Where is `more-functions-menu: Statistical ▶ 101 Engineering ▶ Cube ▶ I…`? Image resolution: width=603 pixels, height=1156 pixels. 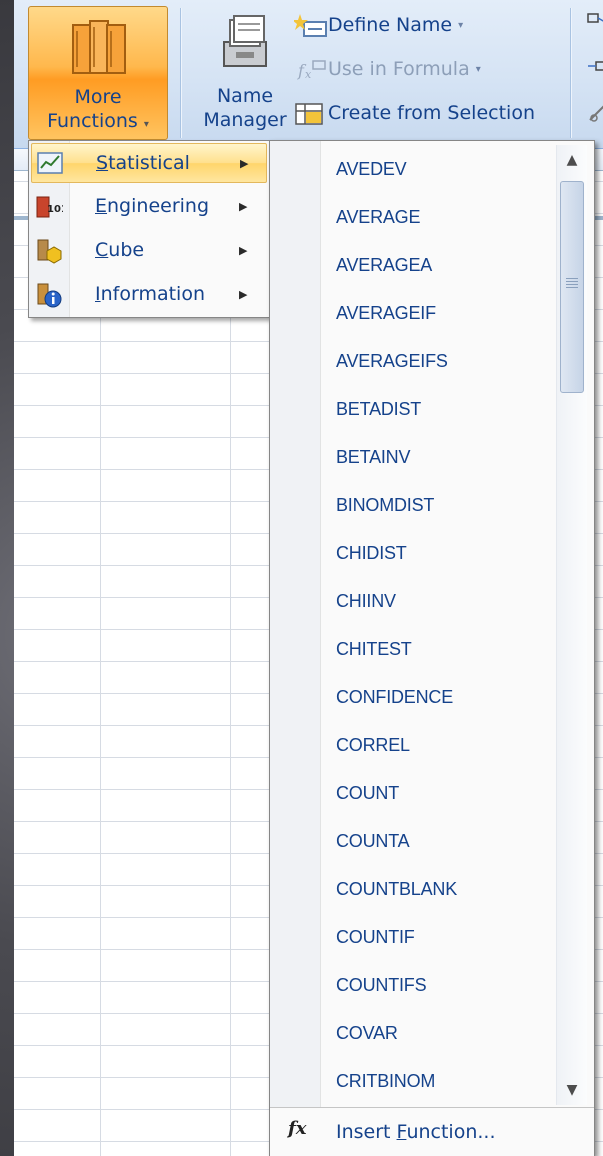 more-functions-menu: Statistical ▶ 101 Engineering ▶ Cube ▶ I… is located at coordinates (149, 229).